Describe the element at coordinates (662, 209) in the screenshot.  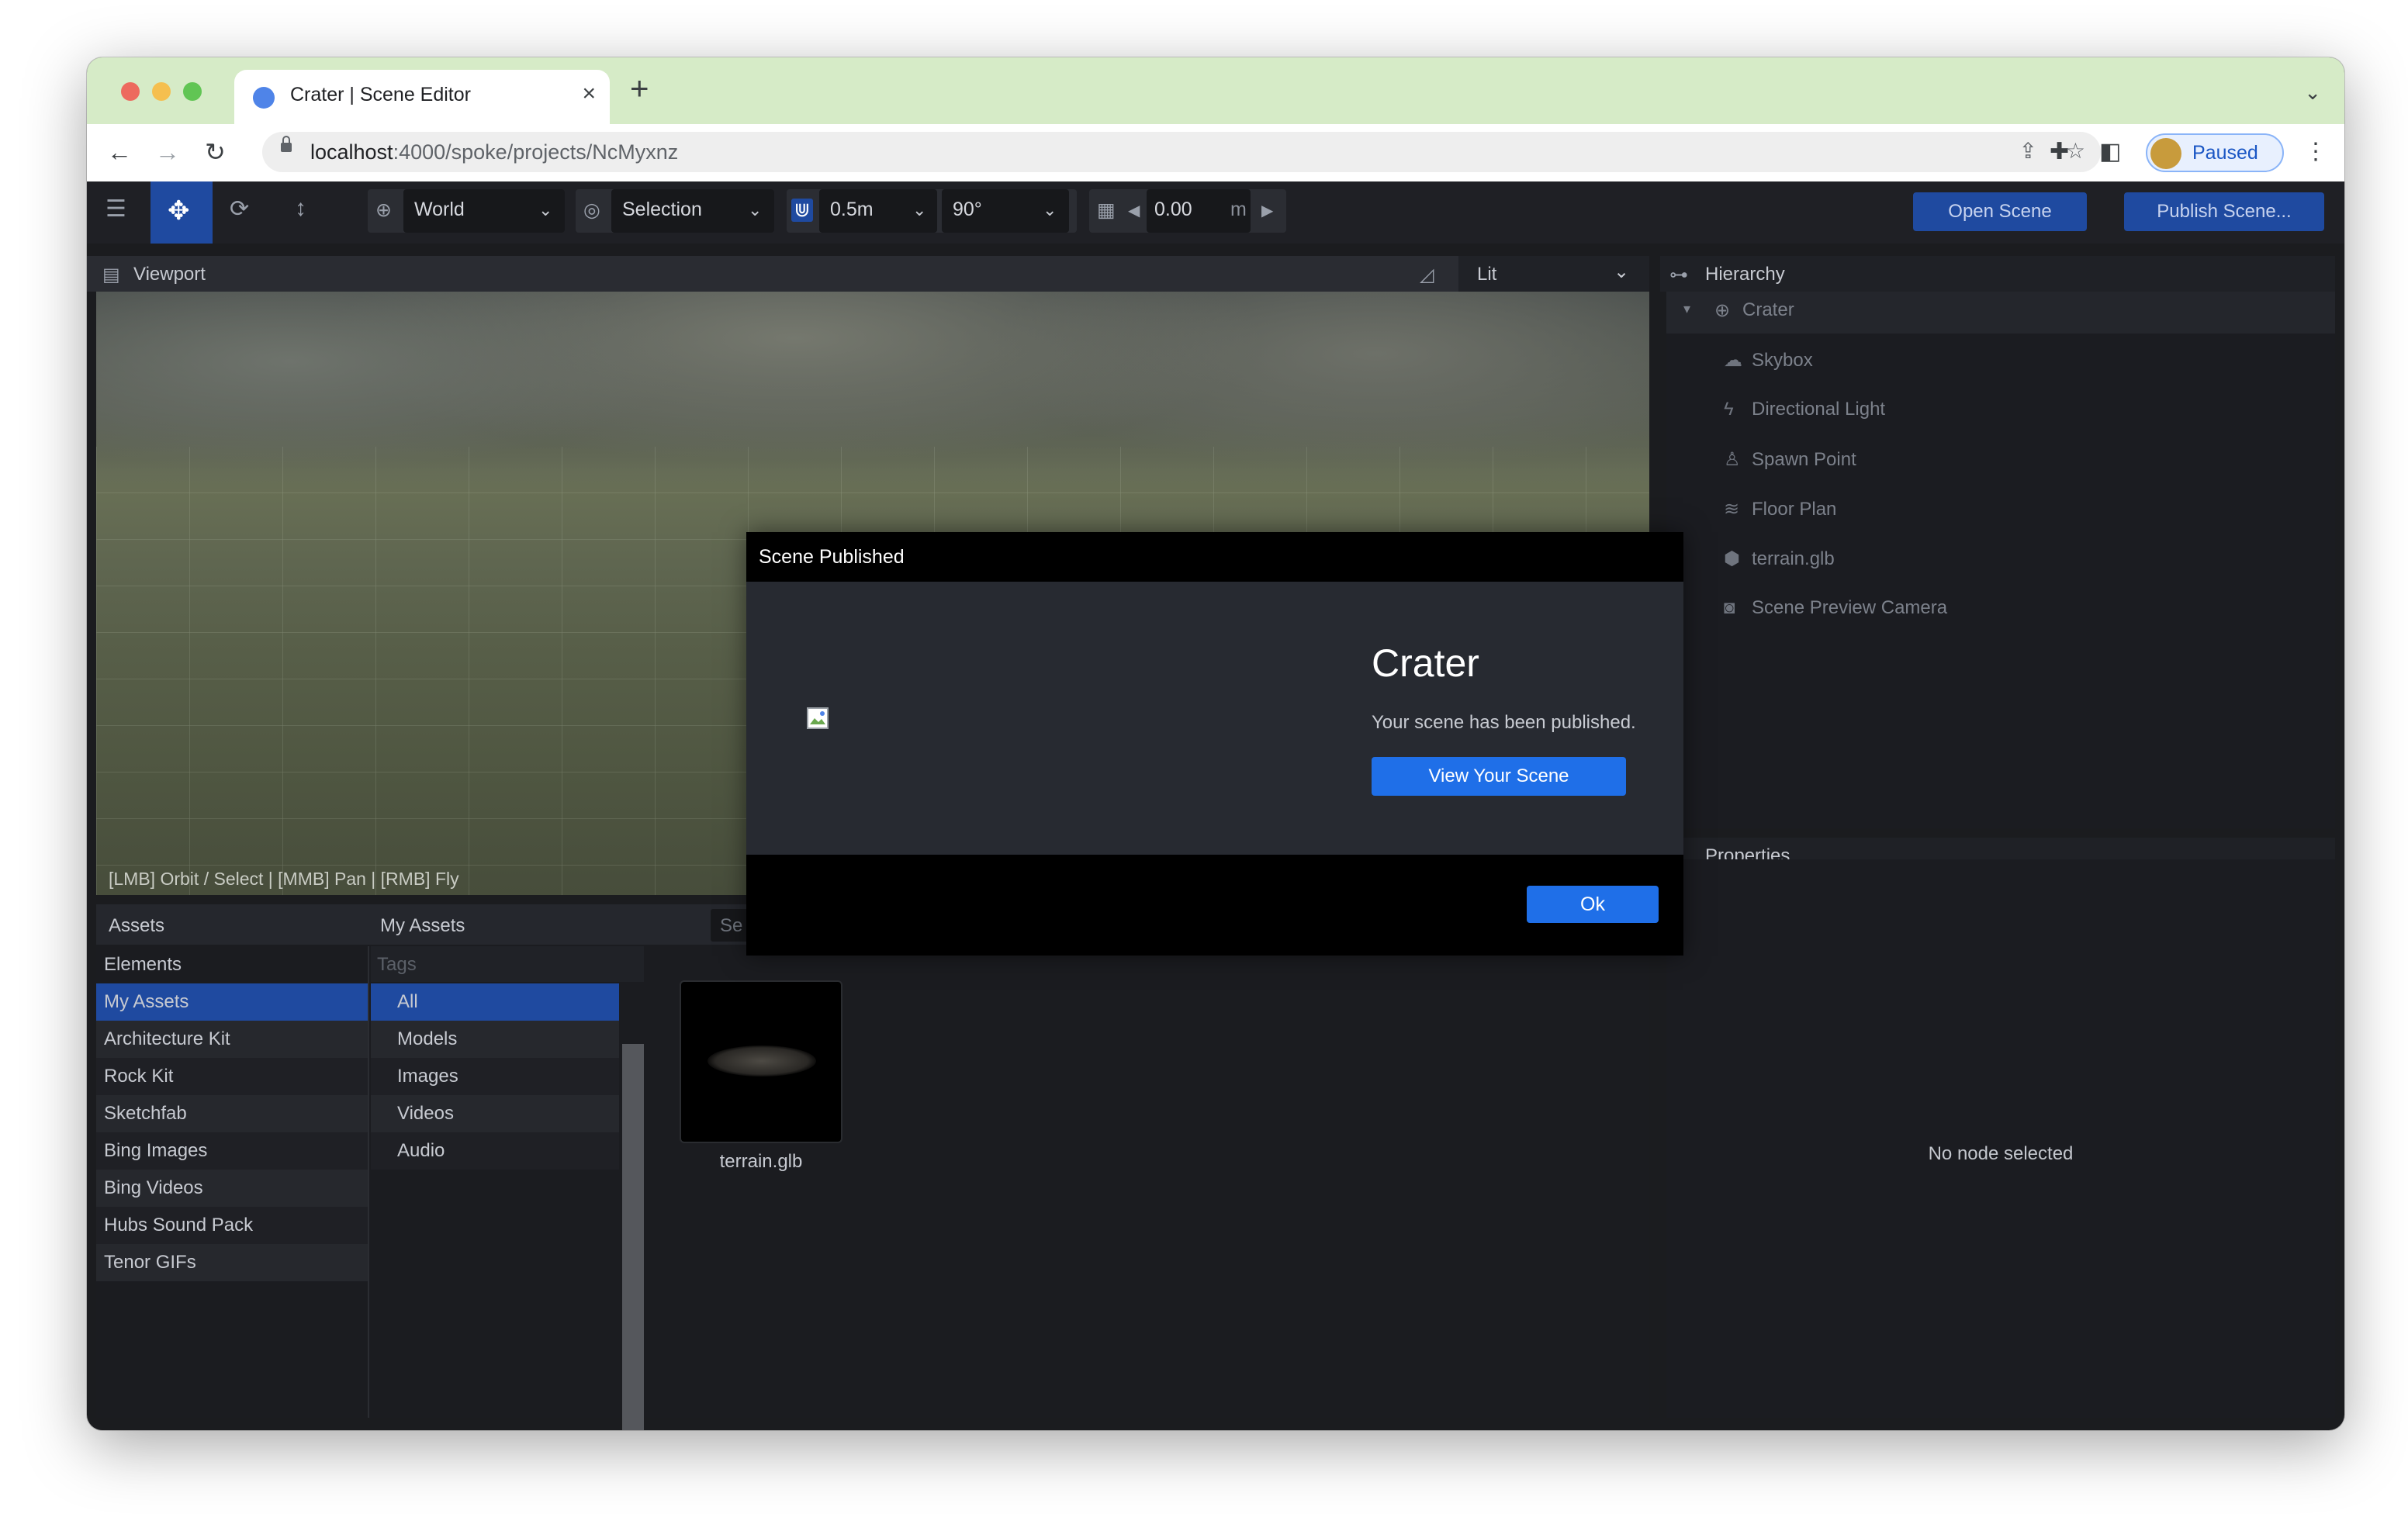
I see `pivot-value: Selection` at that location.